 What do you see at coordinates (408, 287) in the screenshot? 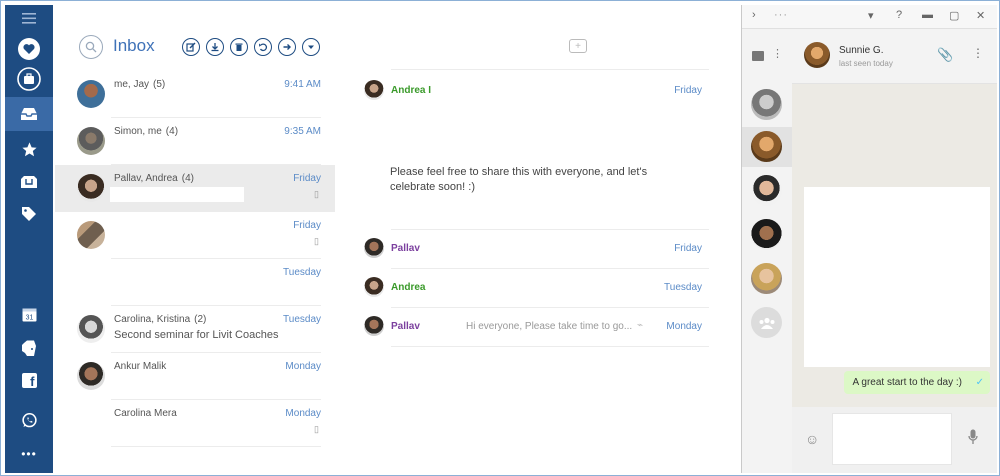
I see `thread-sender: Andrea` at bounding box center [408, 287].